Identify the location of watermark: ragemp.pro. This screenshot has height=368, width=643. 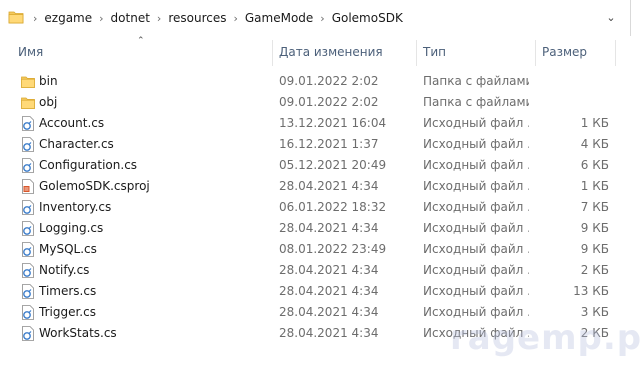
(546, 338).